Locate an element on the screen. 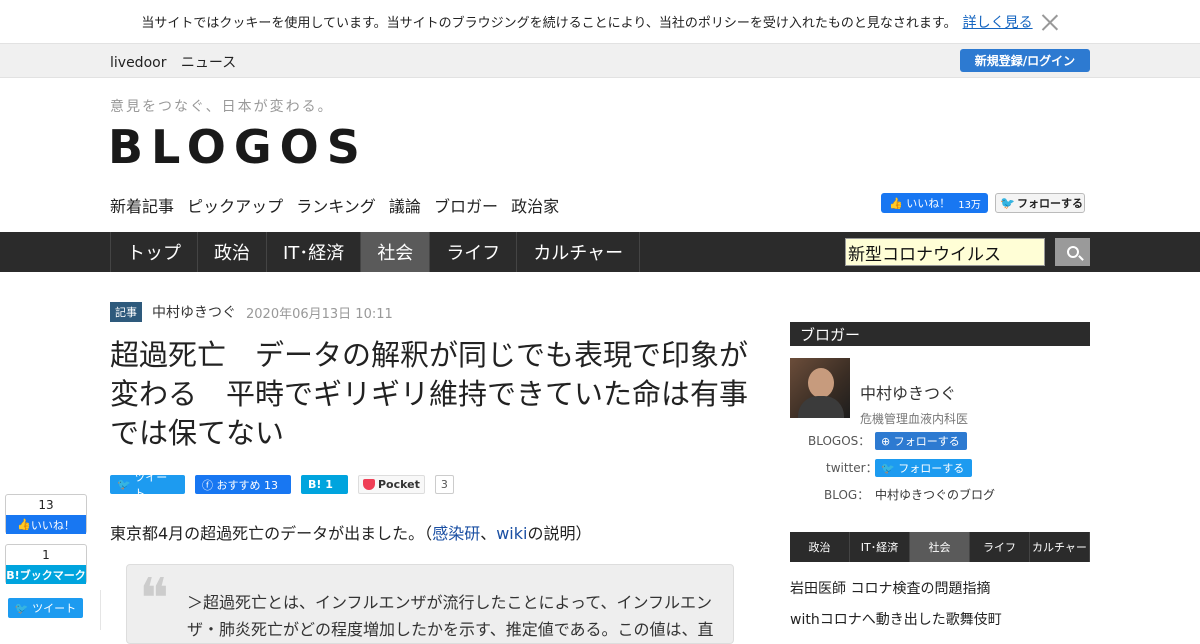 Image resolution: width=1200 pixels, height=644 pixels. floating-hatena-button: 1 B!ブックマーク is located at coordinates (46, 564).